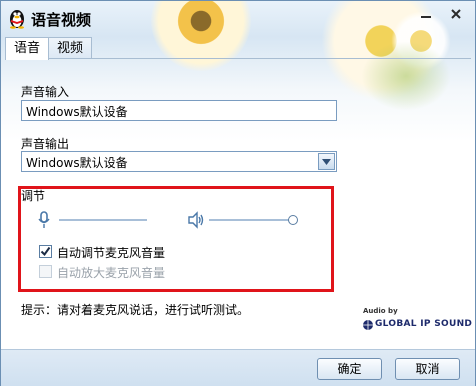 The height and width of the screenshot is (386, 476). Describe the element at coordinates (17, 18) in the screenshot. I see `qq-penguin-icon` at that location.